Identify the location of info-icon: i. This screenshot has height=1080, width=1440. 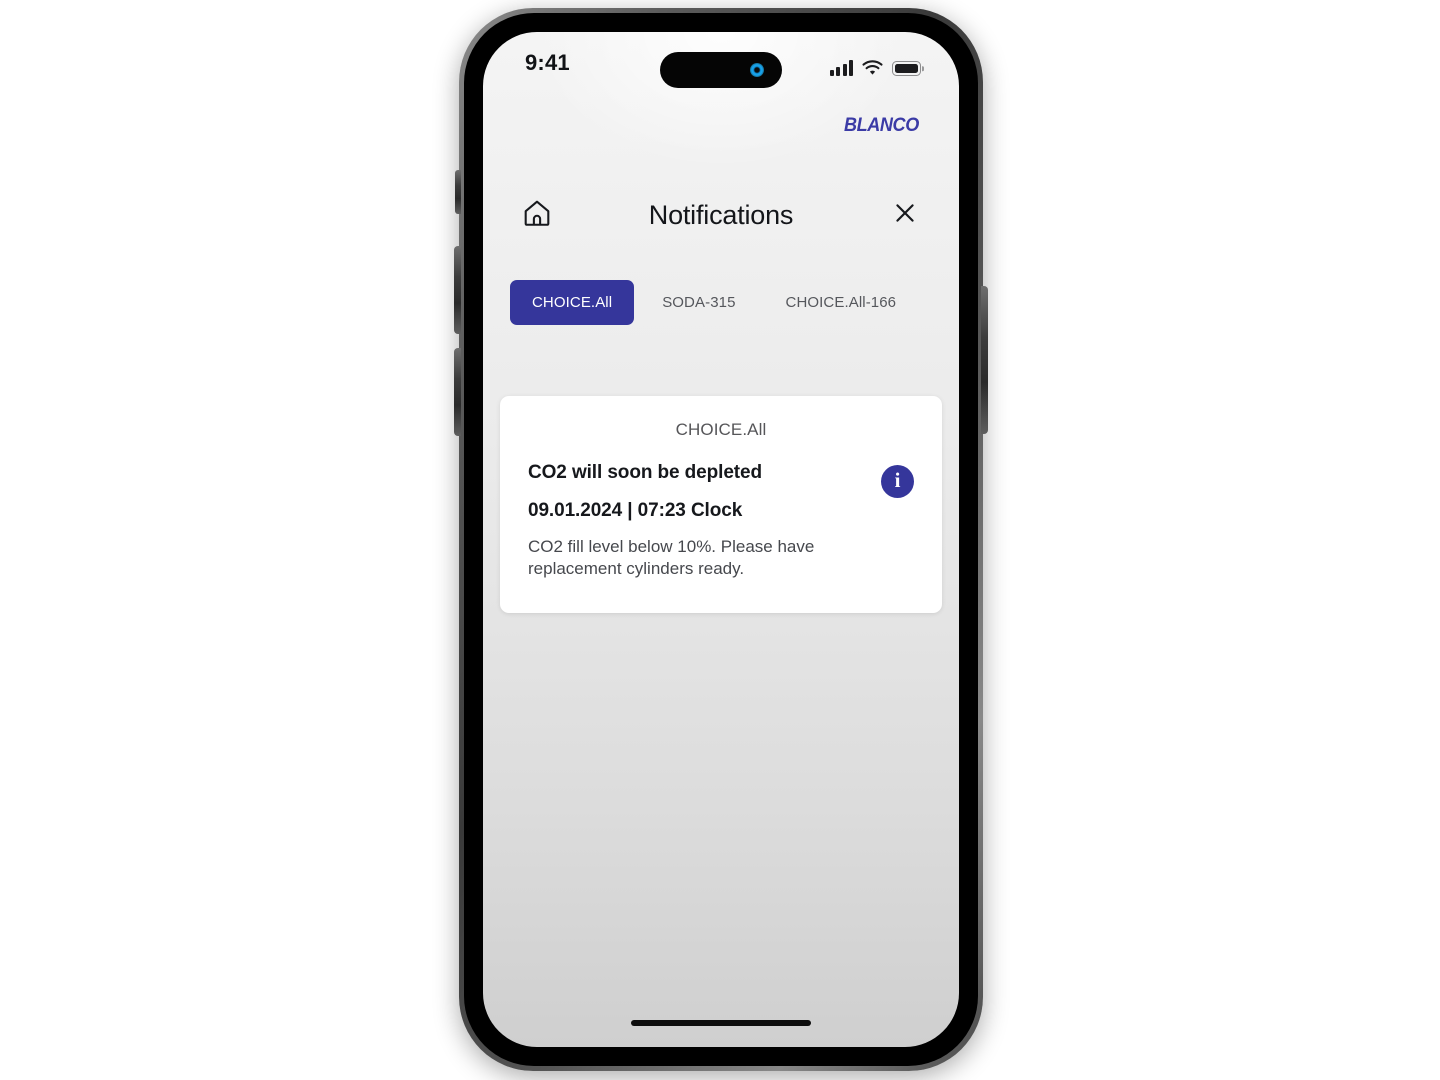
(897, 481).